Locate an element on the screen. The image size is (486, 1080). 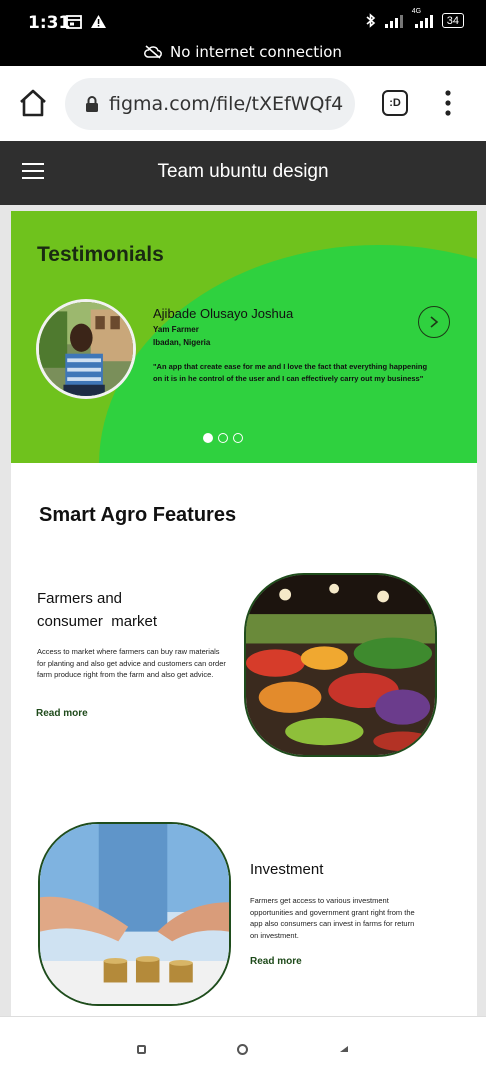
tabs-label: :D is located at coordinates (395, 103).